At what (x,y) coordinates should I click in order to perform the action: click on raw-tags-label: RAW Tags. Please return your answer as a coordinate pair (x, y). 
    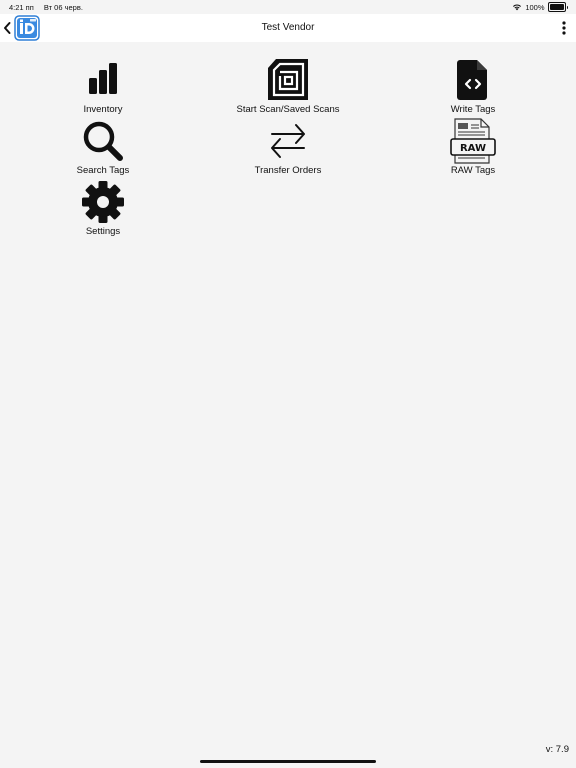
    Looking at the image, I should click on (473, 170).